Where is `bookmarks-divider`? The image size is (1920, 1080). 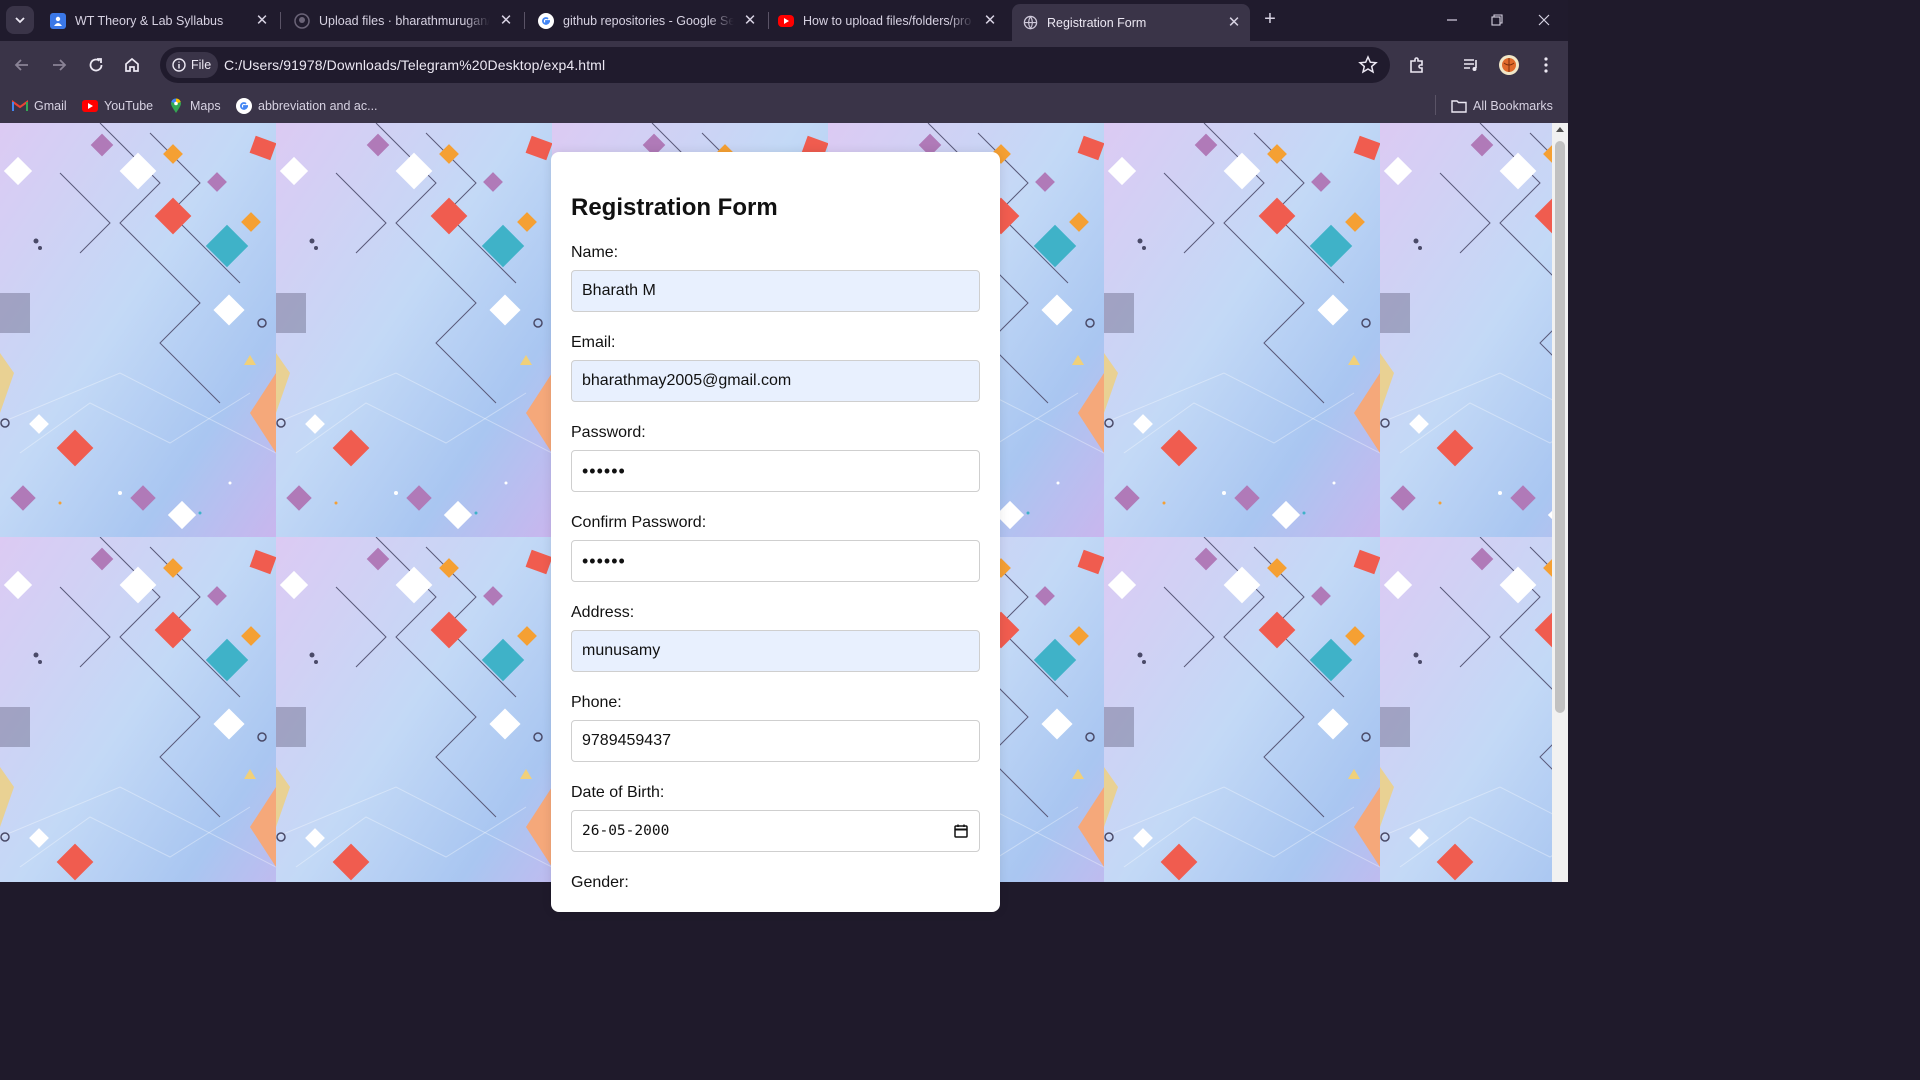
bookmarks-divider is located at coordinates (1435, 105).